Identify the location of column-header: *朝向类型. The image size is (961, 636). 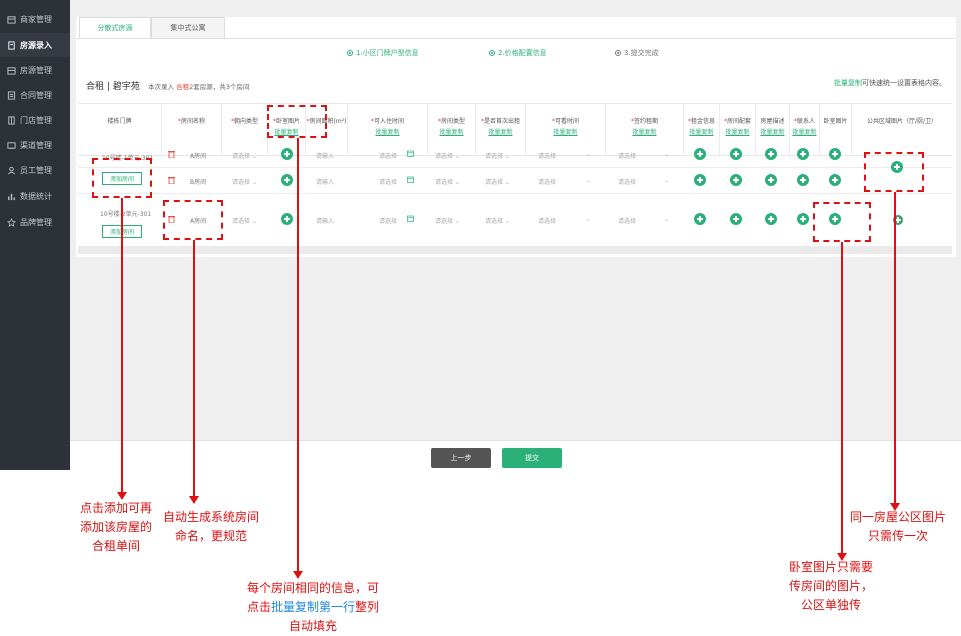
(245, 130).